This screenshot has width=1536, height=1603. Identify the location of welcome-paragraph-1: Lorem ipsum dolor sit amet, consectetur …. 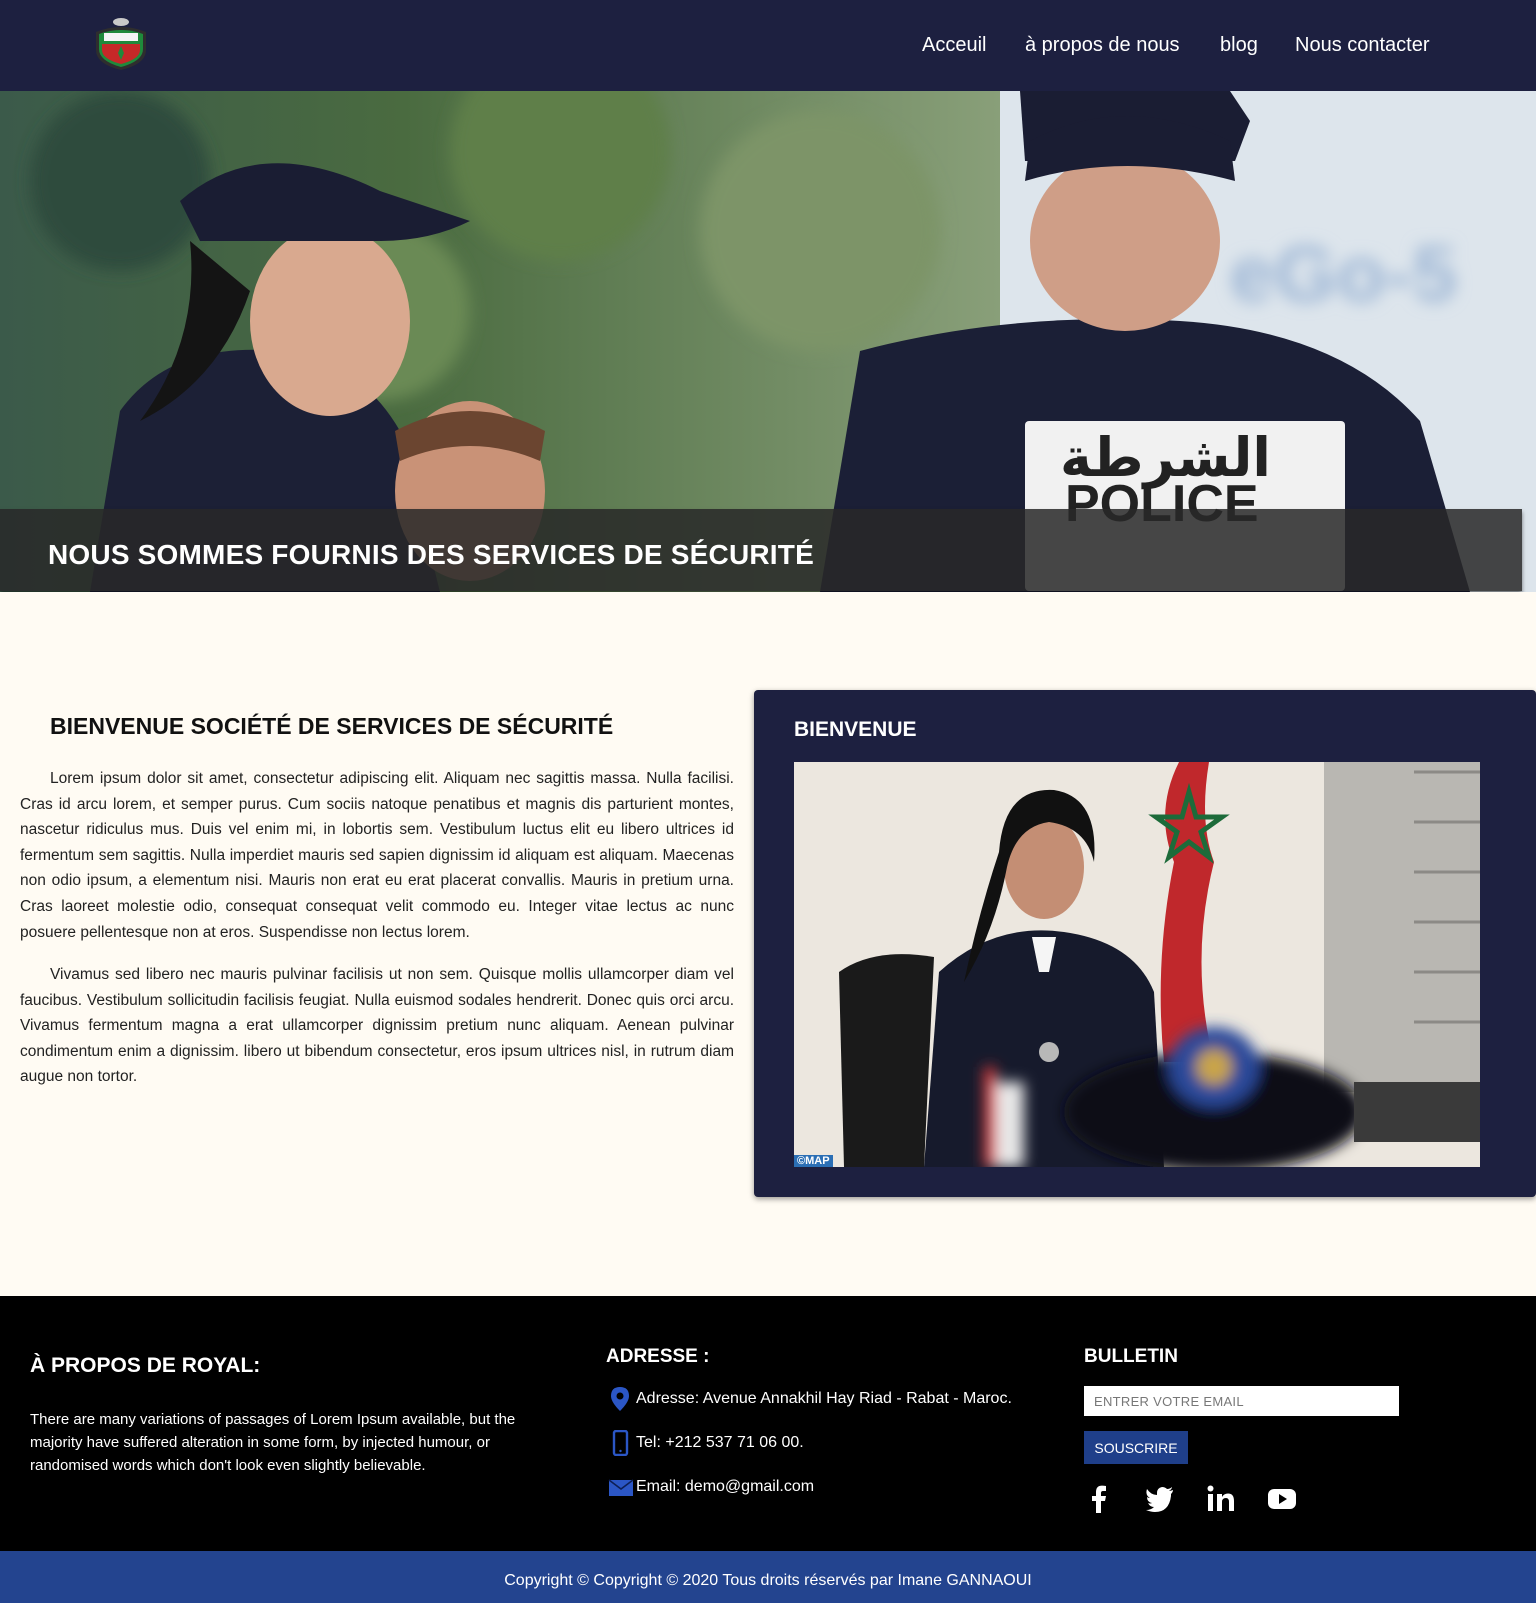
(377, 855).